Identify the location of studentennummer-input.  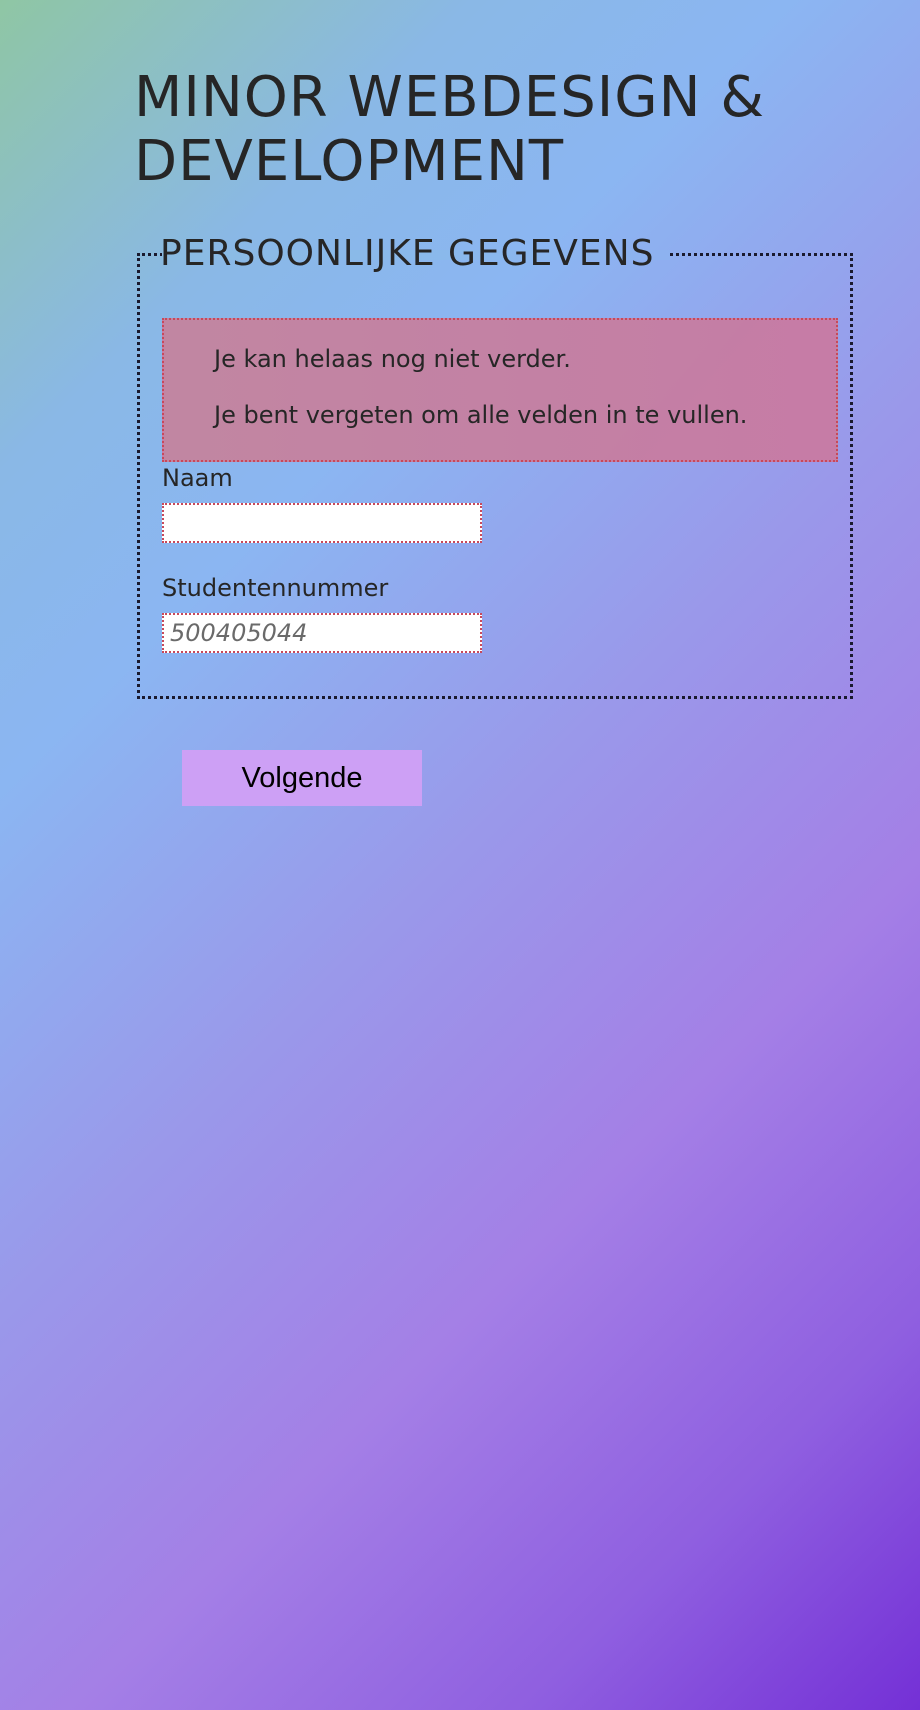
(322, 633).